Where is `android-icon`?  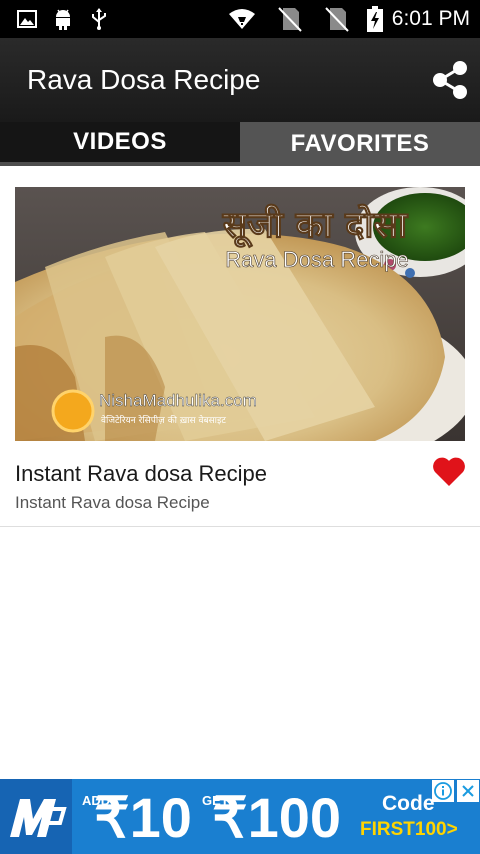 android-icon is located at coordinates (63, 19).